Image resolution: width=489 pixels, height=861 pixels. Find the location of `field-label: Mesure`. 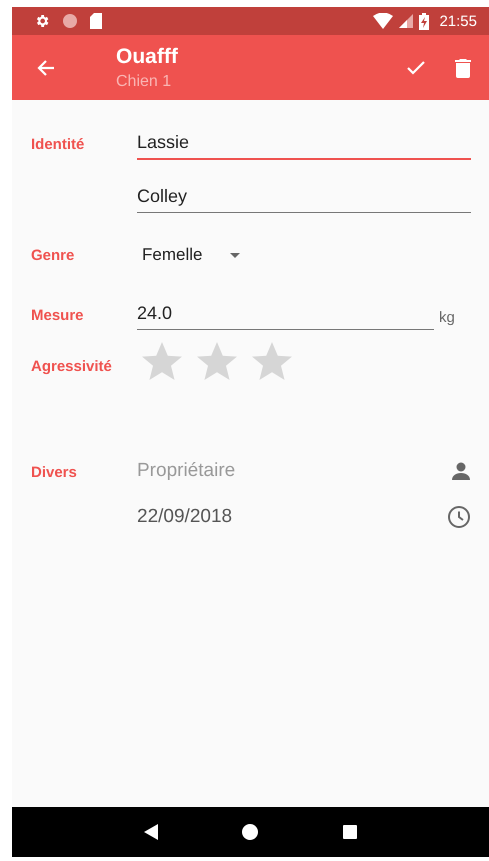

field-label: Mesure is located at coordinates (58, 316).